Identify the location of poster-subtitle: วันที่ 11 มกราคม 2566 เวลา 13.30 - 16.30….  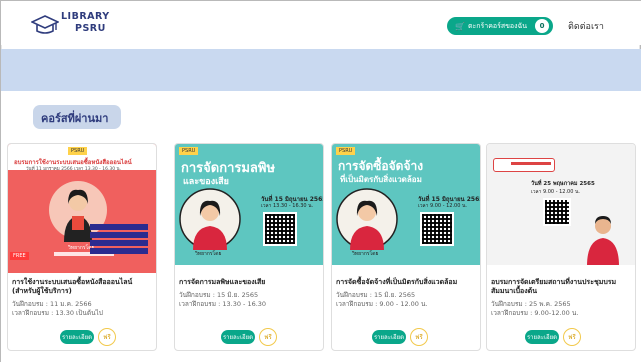
(74, 169).